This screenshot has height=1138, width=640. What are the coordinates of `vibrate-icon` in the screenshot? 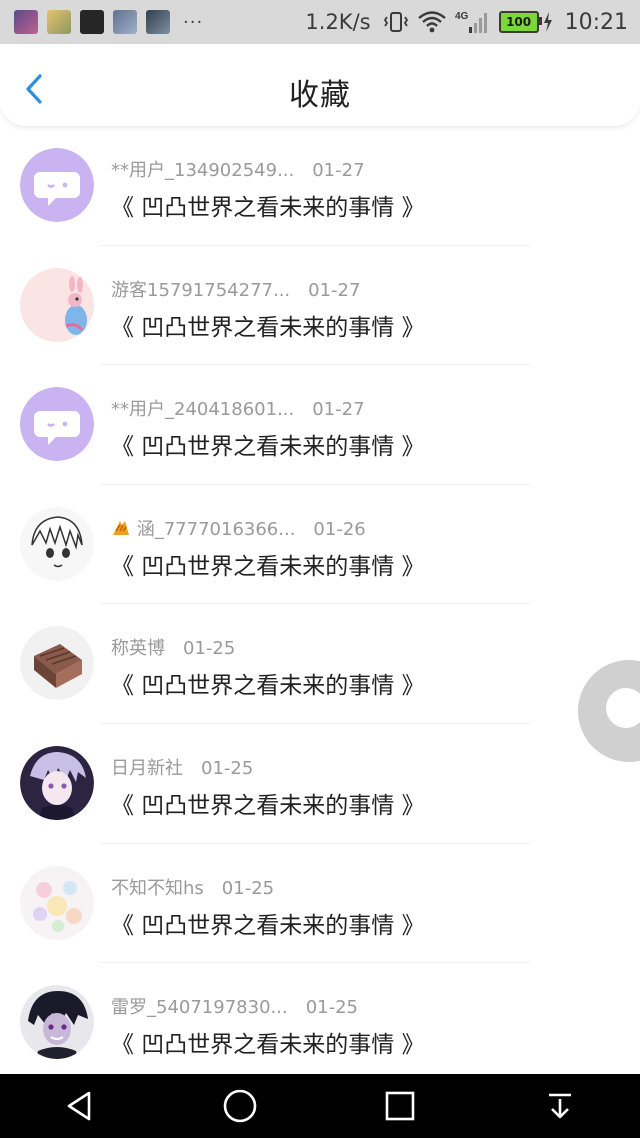 It's located at (396, 22).